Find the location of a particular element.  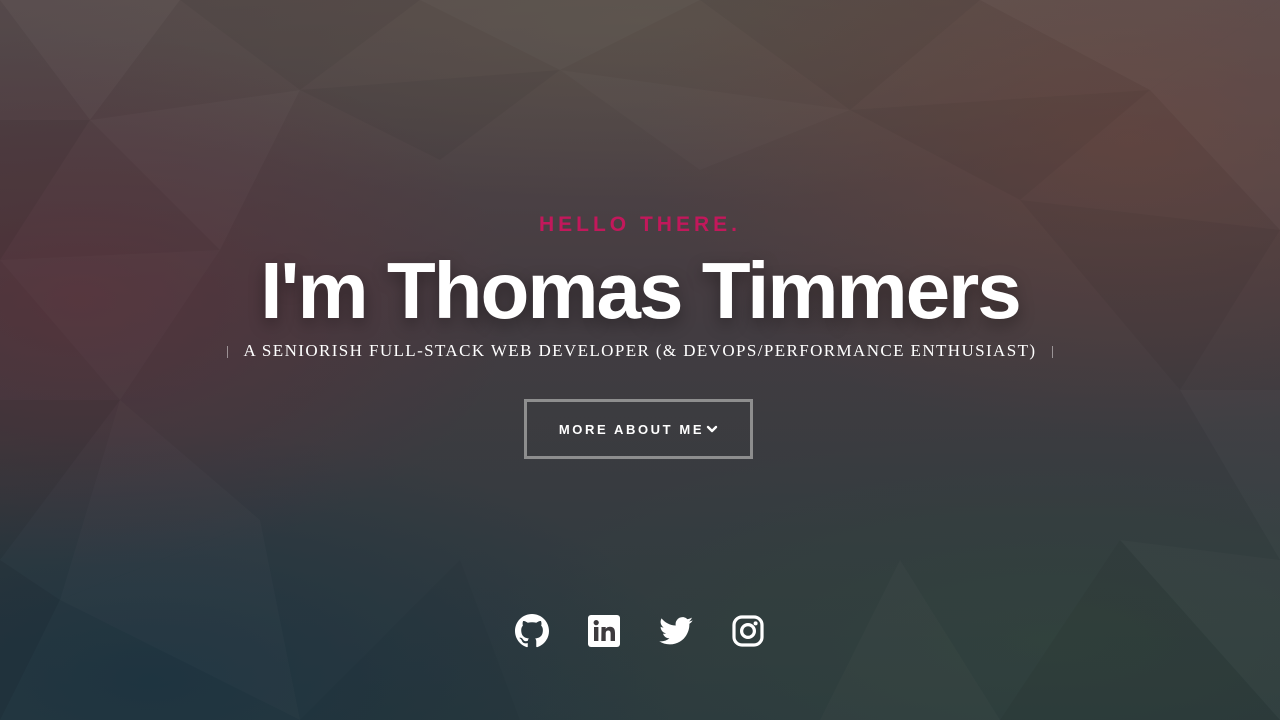

more-about-me-button: MORE ABOUT ME is located at coordinates (638, 429).